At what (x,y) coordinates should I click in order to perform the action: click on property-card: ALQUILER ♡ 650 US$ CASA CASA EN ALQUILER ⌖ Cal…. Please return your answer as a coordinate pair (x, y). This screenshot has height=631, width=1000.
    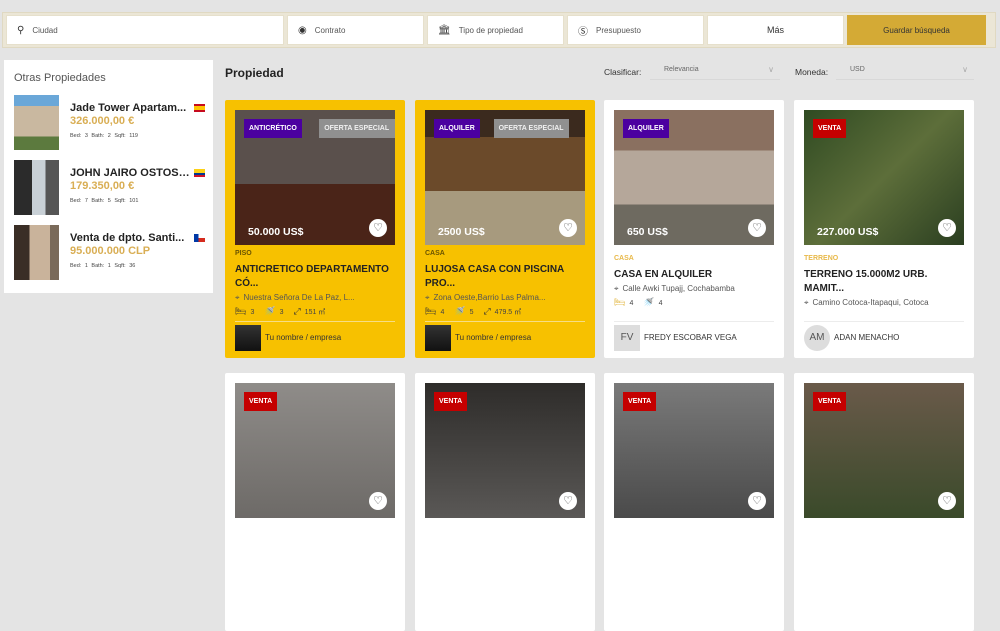
    Looking at the image, I should click on (694, 229).